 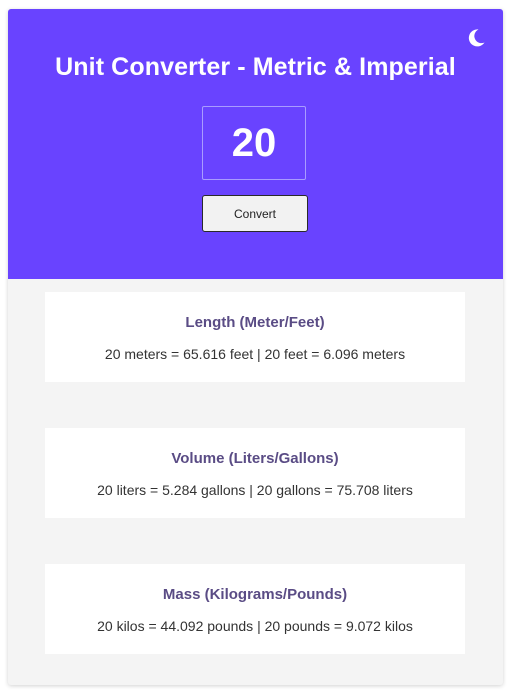 What do you see at coordinates (255, 322) in the screenshot?
I see `length-card-title: Length (Meter/Feet)` at bounding box center [255, 322].